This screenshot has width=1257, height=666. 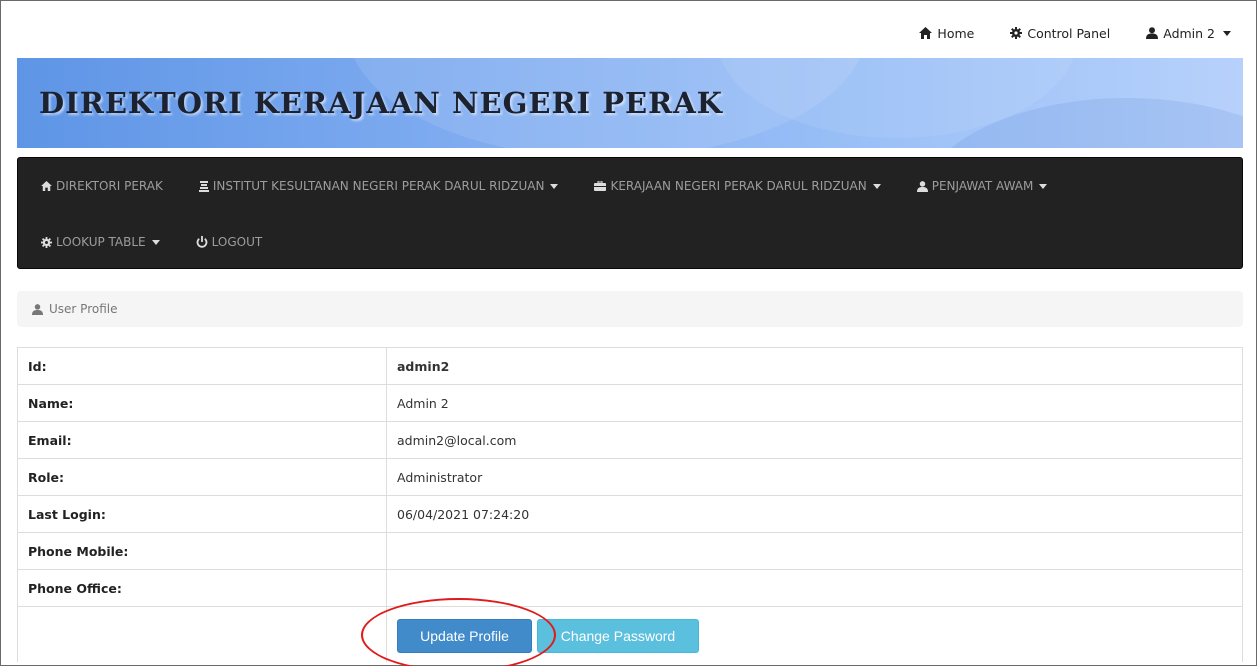 I want to click on table-row: Phone Mobile:, so click(x=630, y=551).